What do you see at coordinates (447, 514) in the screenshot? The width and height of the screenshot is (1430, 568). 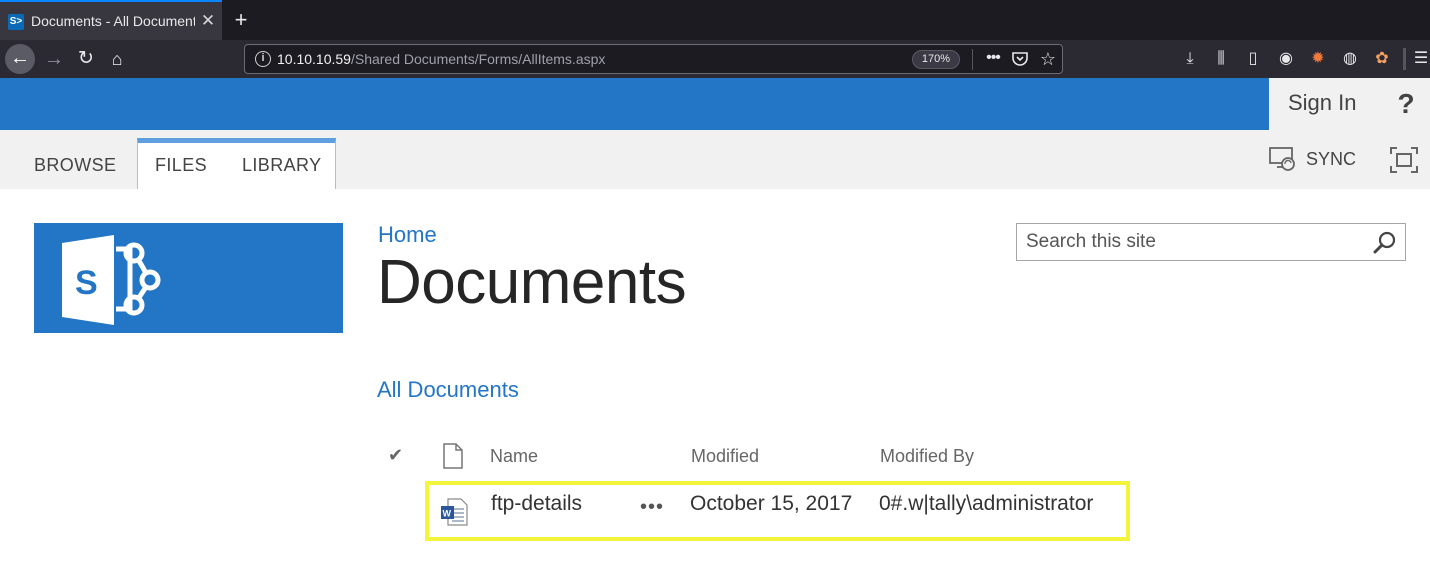 I see `svg-text: W` at bounding box center [447, 514].